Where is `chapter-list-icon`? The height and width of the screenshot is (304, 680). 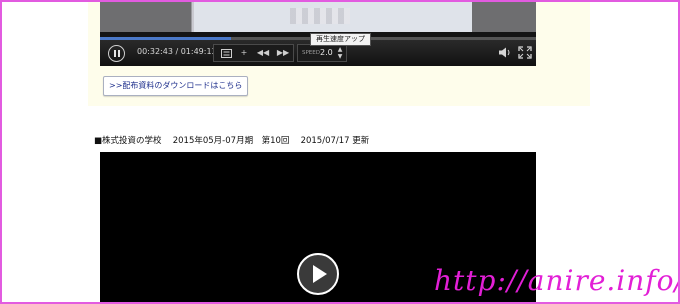
chapter-list-icon is located at coordinates (226, 53).